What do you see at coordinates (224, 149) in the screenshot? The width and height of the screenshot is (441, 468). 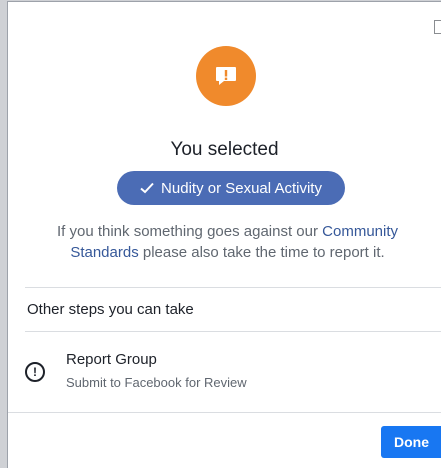 I see `dialog-title: You selected` at bounding box center [224, 149].